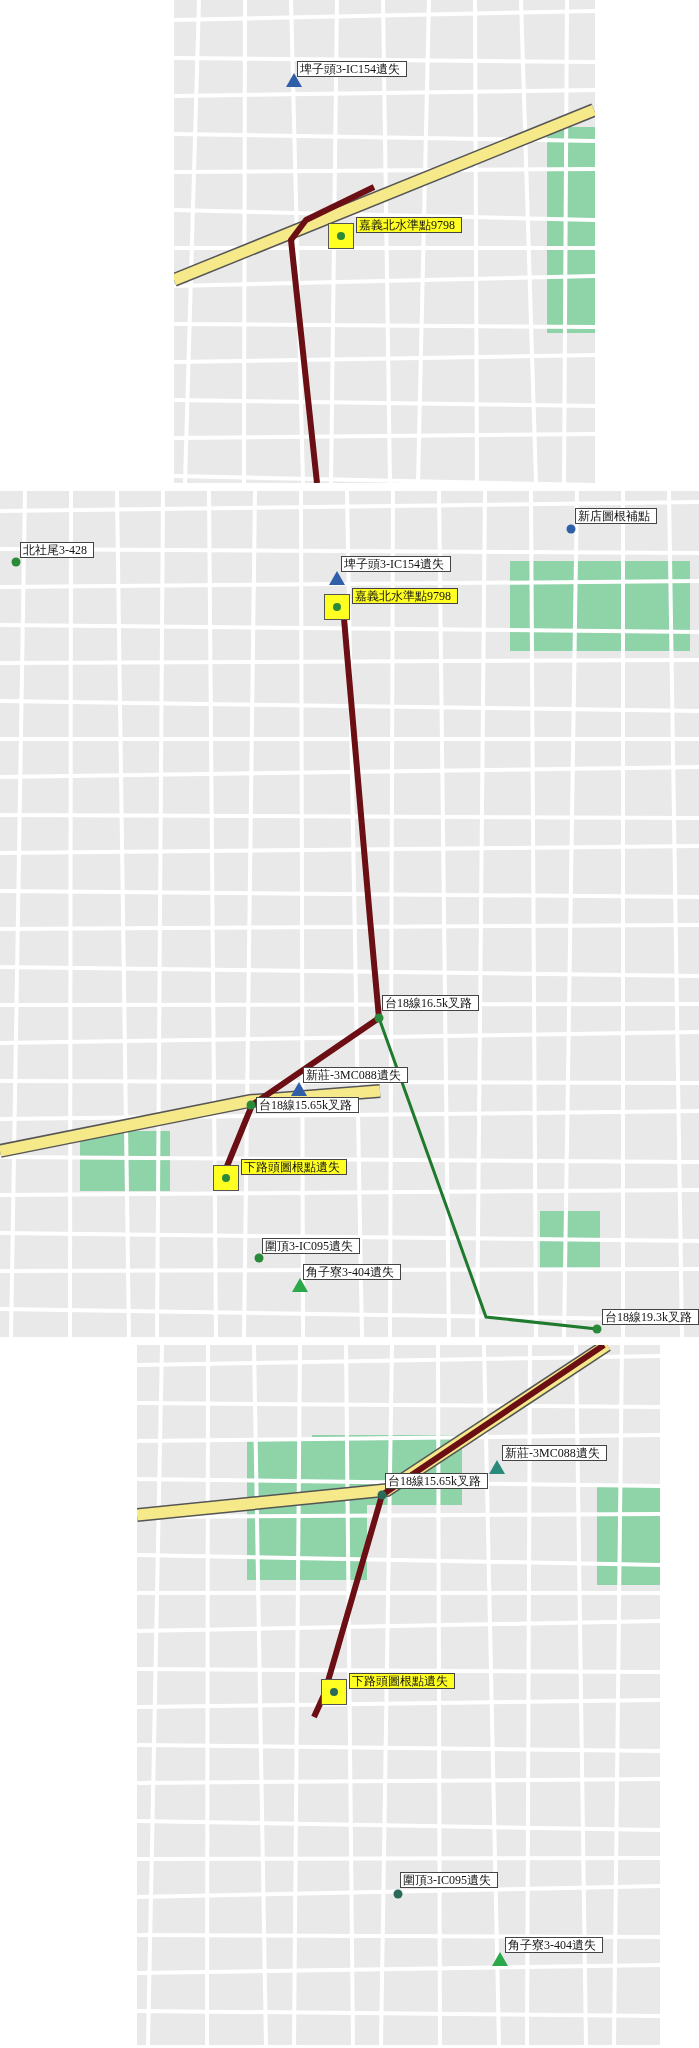  Describe the element at coordinates (650, 1317) in the screenshot. I see `waypoint-label: 台18線19.3k叉路` at that location.